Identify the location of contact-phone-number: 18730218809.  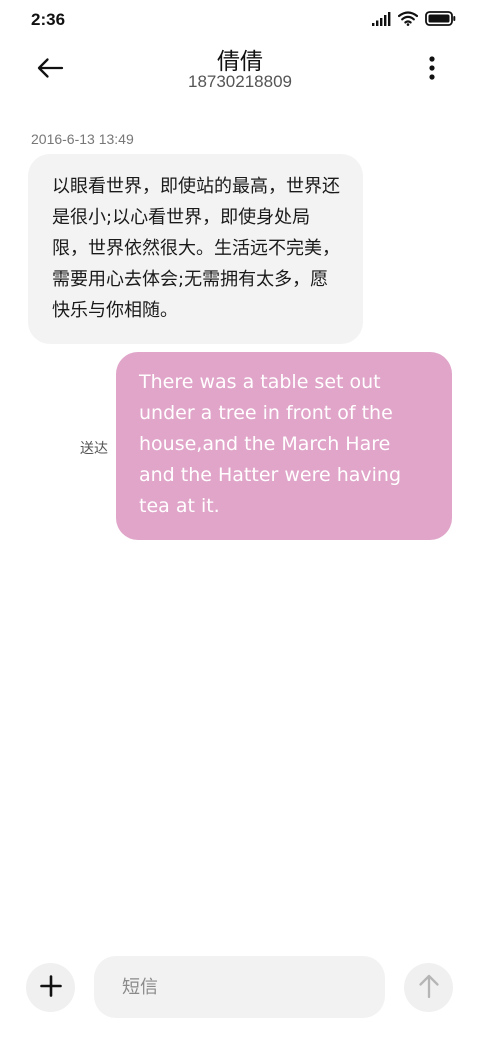
(239, 81).